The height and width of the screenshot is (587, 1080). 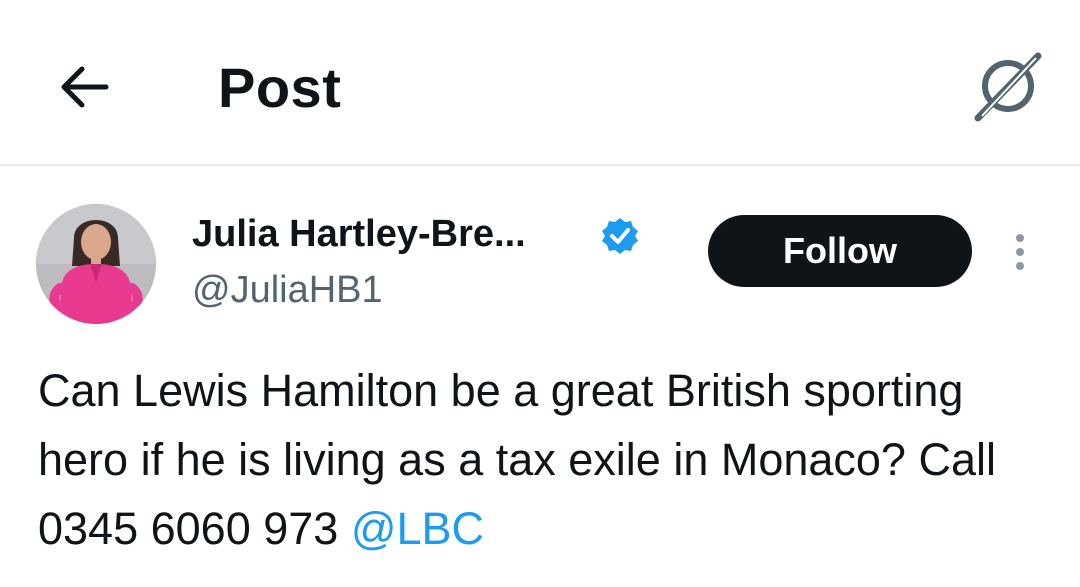 I want to click on verified-badge-icon, so click(x=620, y=236).